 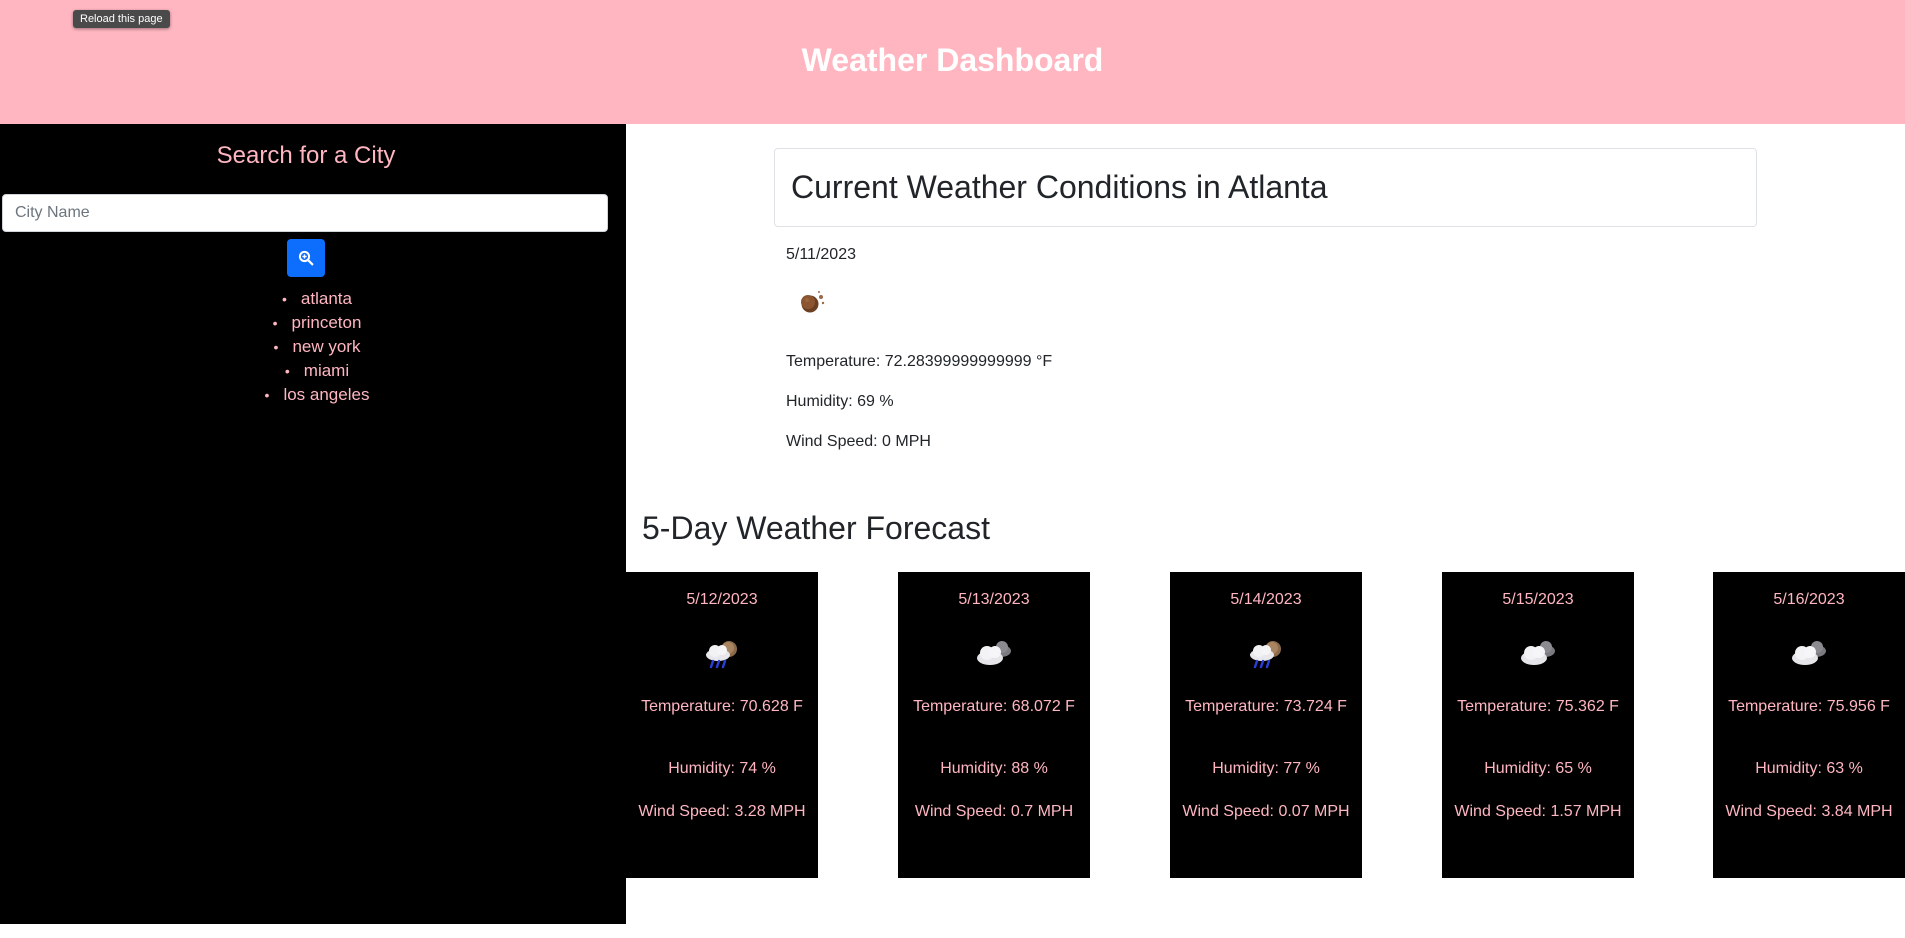 I want to click on forecast-date: 5/14/2023, so click(x=1266, y=599).